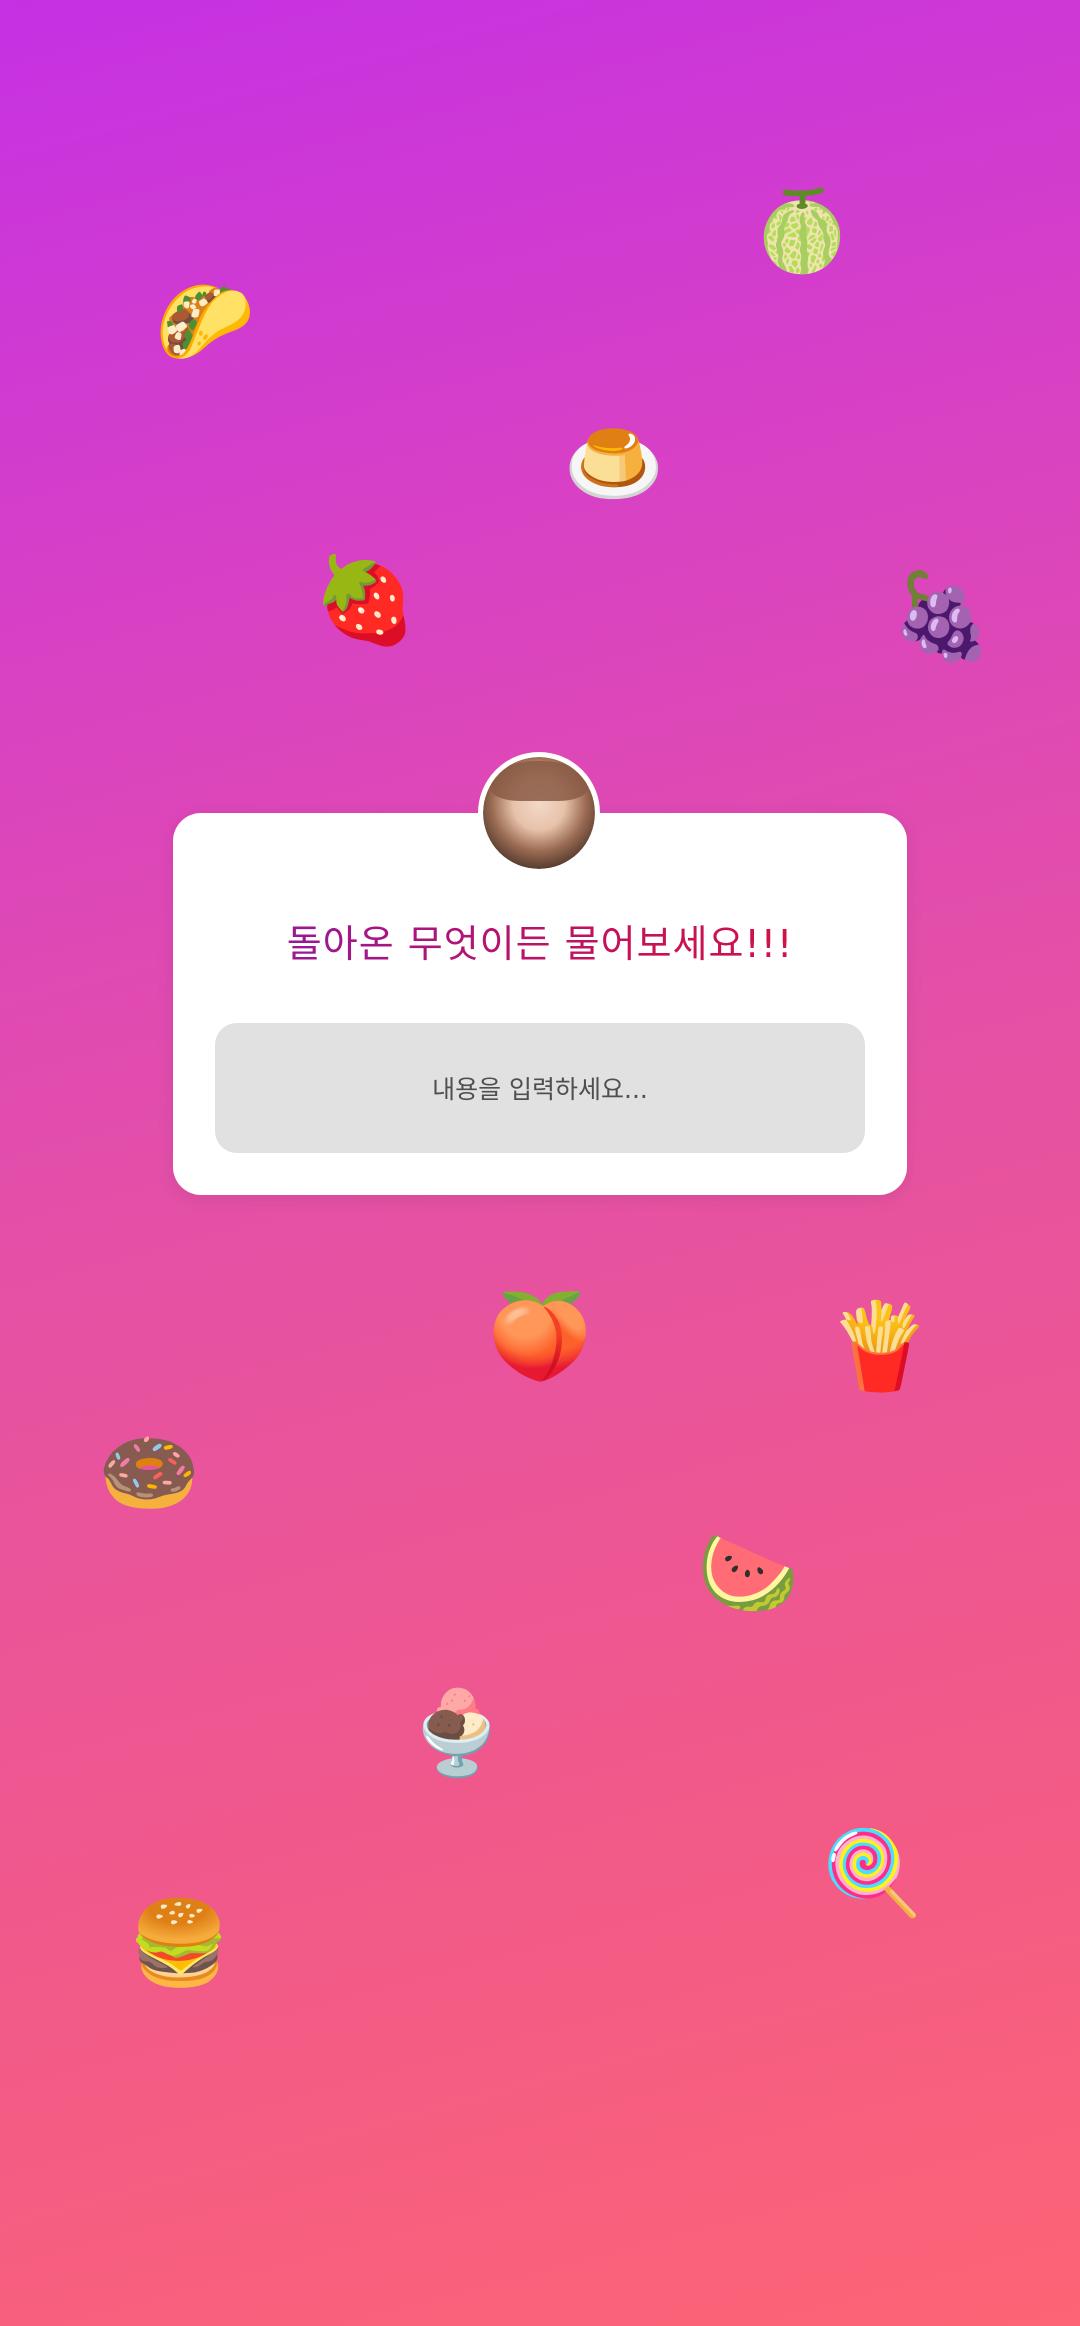 The height and width of the screenshot is (2326, 1080). I want to click on taco-emoji-icon: 🌮, so click(205, 321).